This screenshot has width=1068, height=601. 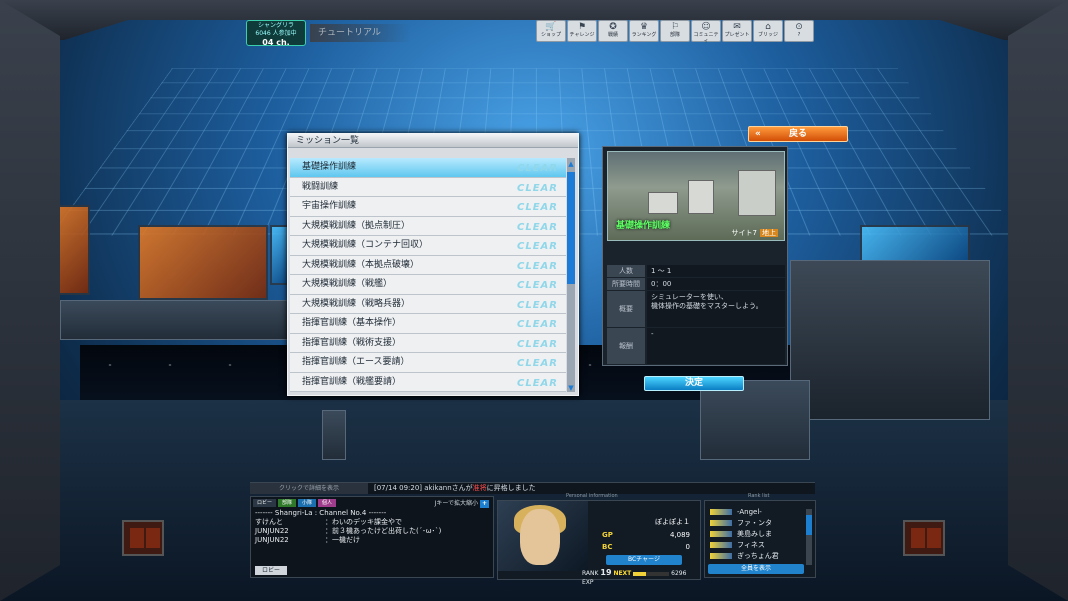 What do you see at coordinates (644, 560) in the screenshot?
I see `bc-charge-button: BCチャージ` at bounding box center [644, 560].